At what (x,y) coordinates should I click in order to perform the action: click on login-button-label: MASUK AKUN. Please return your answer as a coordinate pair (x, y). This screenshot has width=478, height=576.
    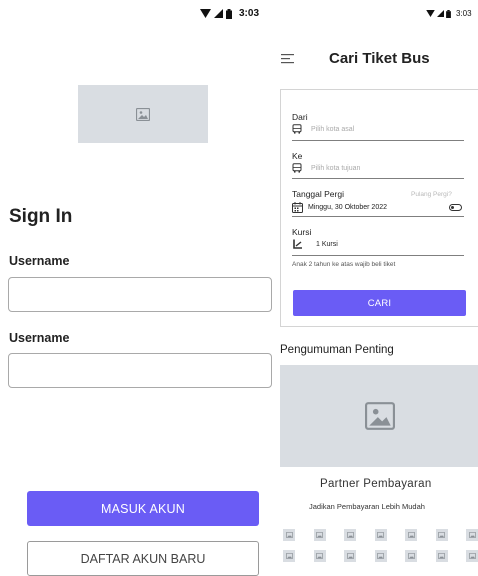
    Looking at the image, I should click on (143, 508).